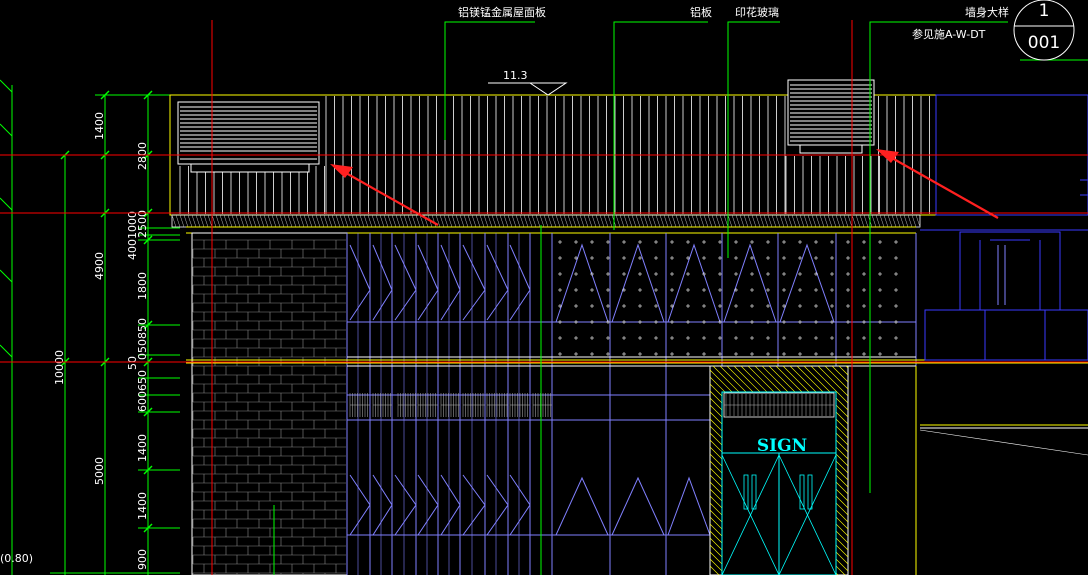 Image resolution: width=1088 pixels, height=575 pixels. Describe the element at coordinates (450, 405) in the screenshot. I see `lower-louvre-hatch` at that location.